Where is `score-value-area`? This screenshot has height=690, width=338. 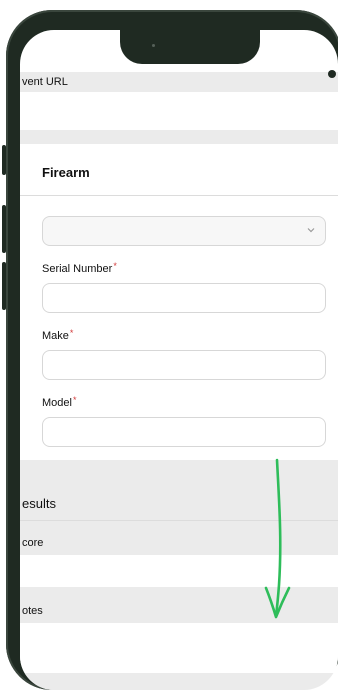
score-value-area is located at coordinates (179, 571).